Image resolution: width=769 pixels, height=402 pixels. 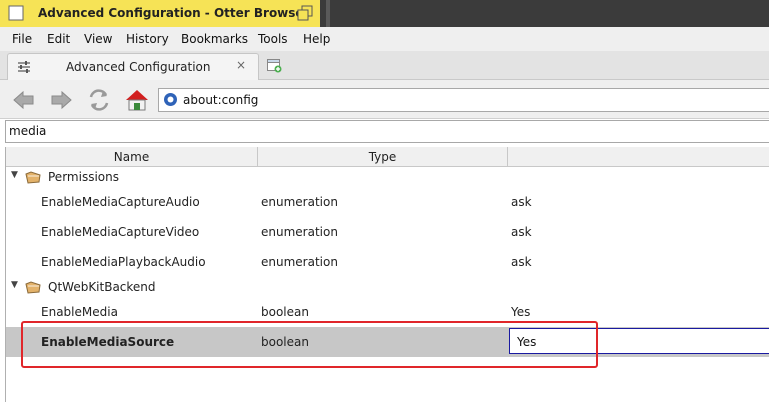 What do you see at coordinates (387, 287) in the screenshot?
I see `group-row-qtwebkitbackend: ▼ QtWebKitBackend` at bounding box center [387, 287].